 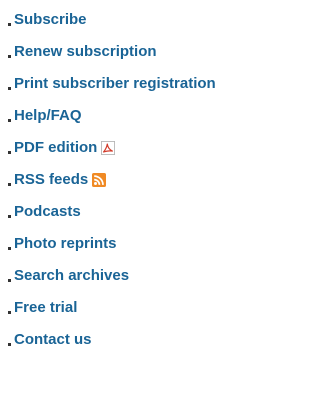 I want to click on contact-us-link: Contact us, so click(x=53, y=340).